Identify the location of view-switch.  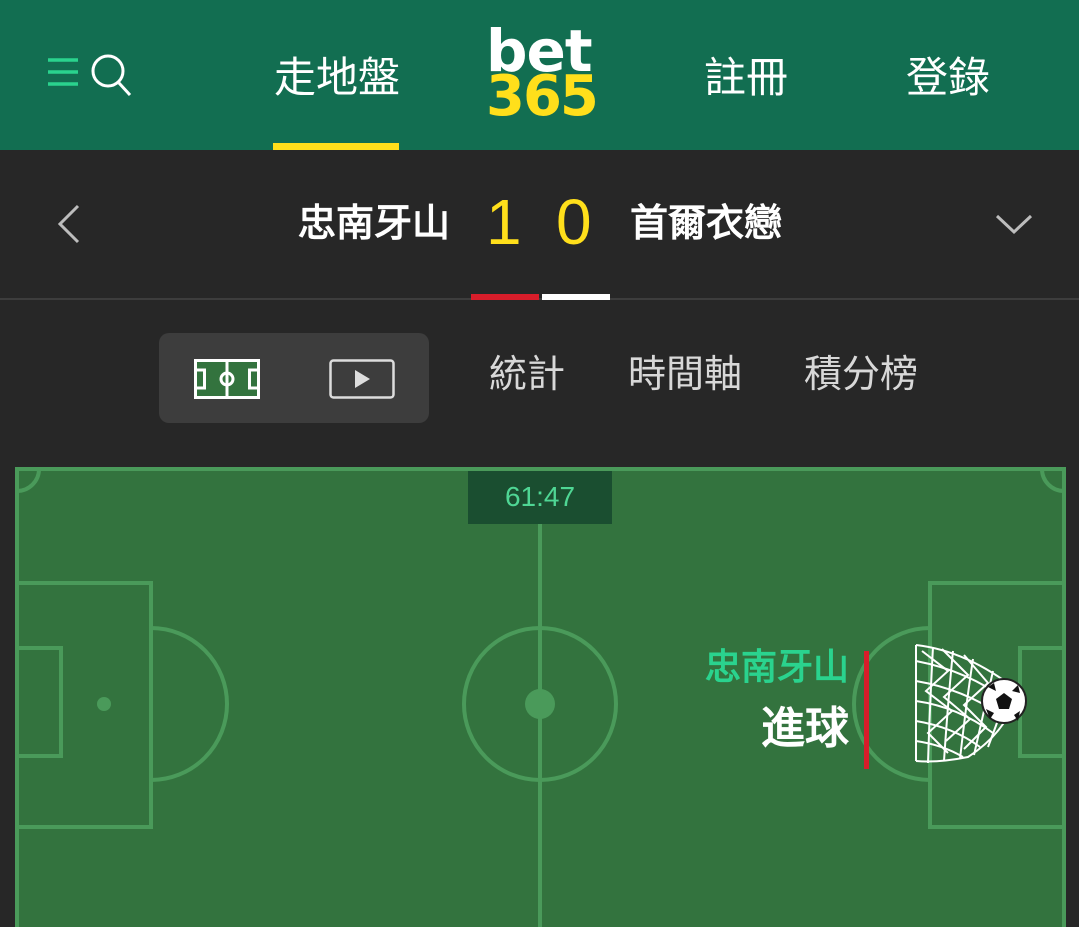
(294, 378).